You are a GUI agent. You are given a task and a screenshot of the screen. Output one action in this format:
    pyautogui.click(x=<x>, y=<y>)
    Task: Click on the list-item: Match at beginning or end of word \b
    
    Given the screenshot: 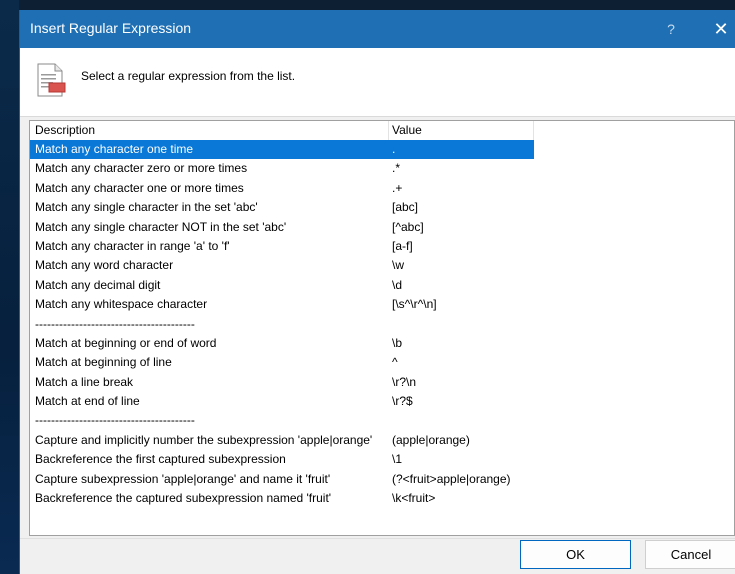 What is the action you would take?
    pyautogui.click(x=282, y=343)
    